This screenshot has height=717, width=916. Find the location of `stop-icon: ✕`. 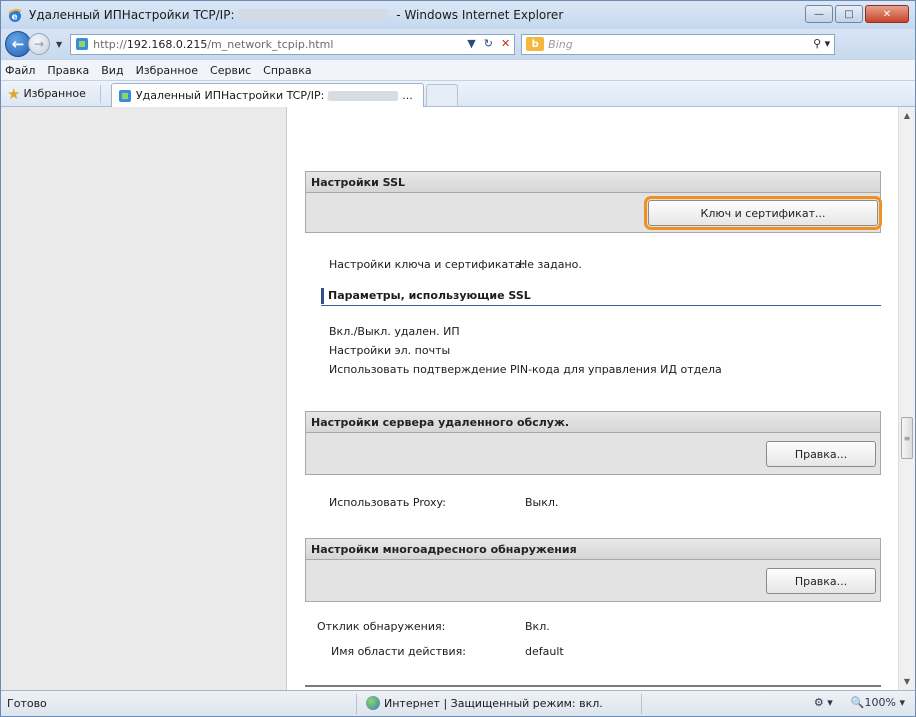

stop-icon: ✕ is located at coordinates (505, 43).